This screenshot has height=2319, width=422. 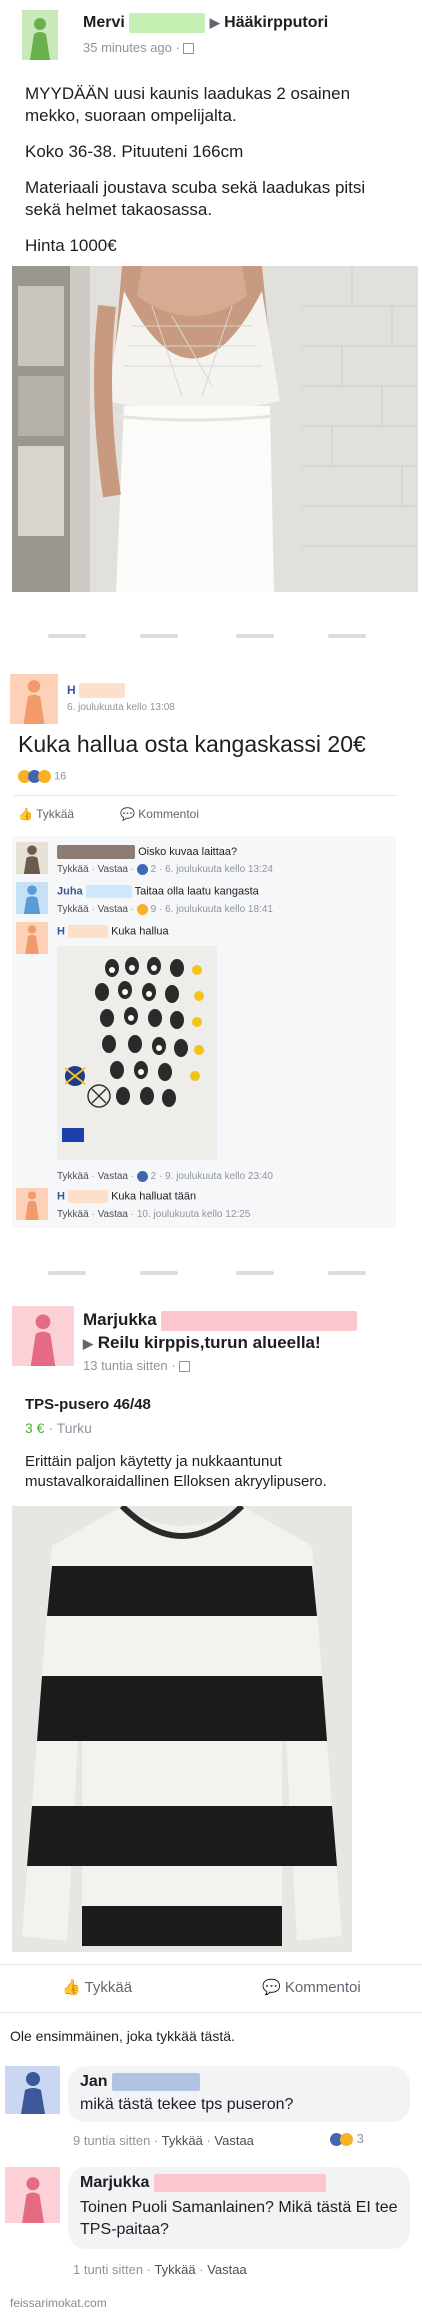 What do you see at coordinates (147, 852) in the screenshot?
I see `comment-1: Oisko kuvaa laittaa?` at bounding box center [147, 852].